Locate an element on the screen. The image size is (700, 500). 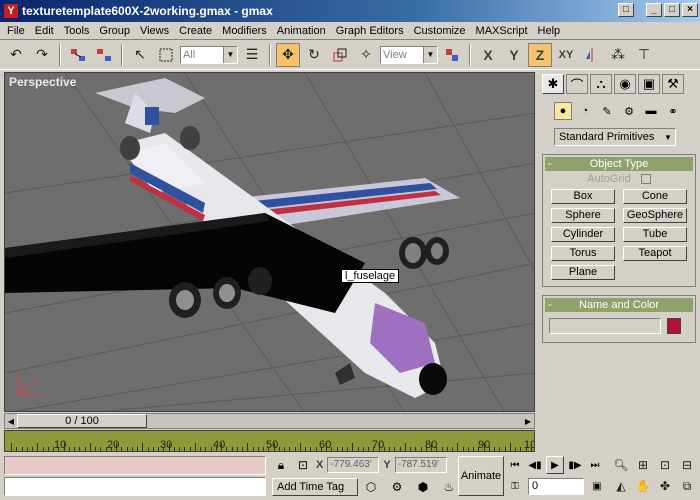
absolute-mode-icon: ⊡ is located at coordinates (303, 465).